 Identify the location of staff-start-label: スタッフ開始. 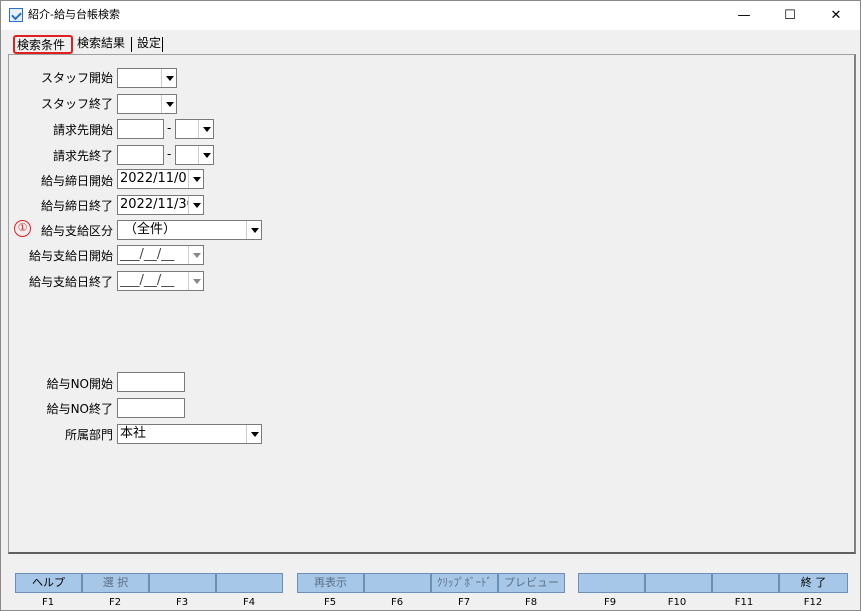
(76, 78).